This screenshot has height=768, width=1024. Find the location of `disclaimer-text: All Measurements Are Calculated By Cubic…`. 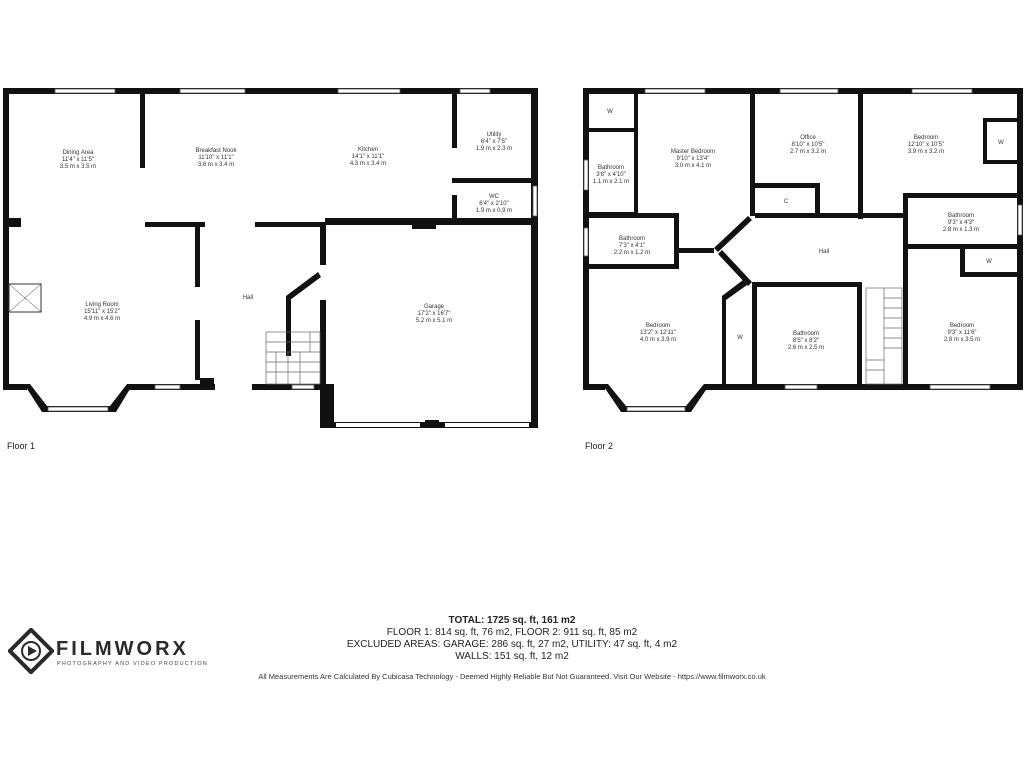

disclaimer-text: All Measurements Are Calculated By Cubic… is located at coordinates (512, 676).